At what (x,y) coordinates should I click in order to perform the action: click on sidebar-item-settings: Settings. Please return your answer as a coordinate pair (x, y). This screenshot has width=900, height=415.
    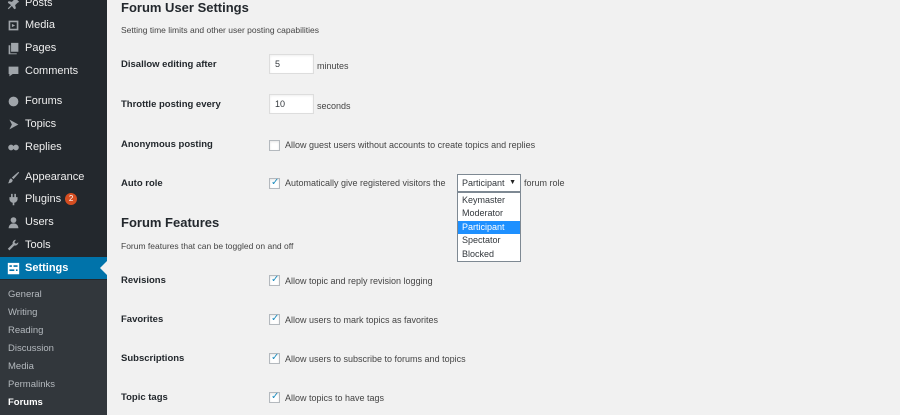
    Looking at the image, I should click on (53, 268).